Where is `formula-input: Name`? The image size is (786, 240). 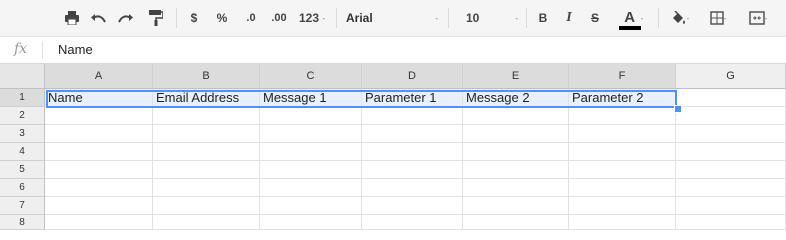
formula-input: Name is located at coordinates (75, 49).